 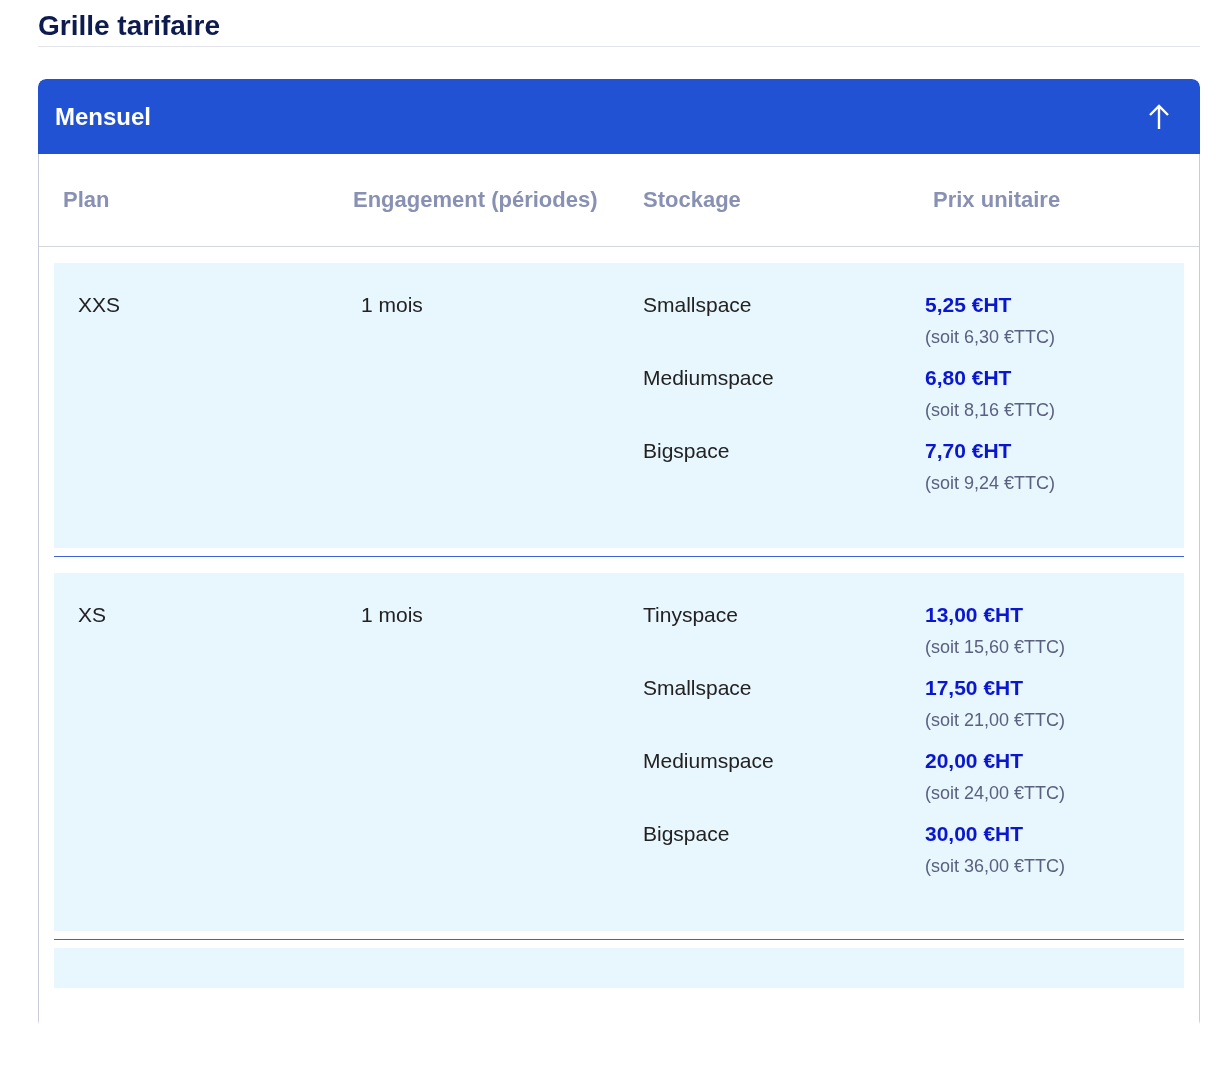 I want to click on price-ht: 30,00 €HT, so click(x=974, y=834).